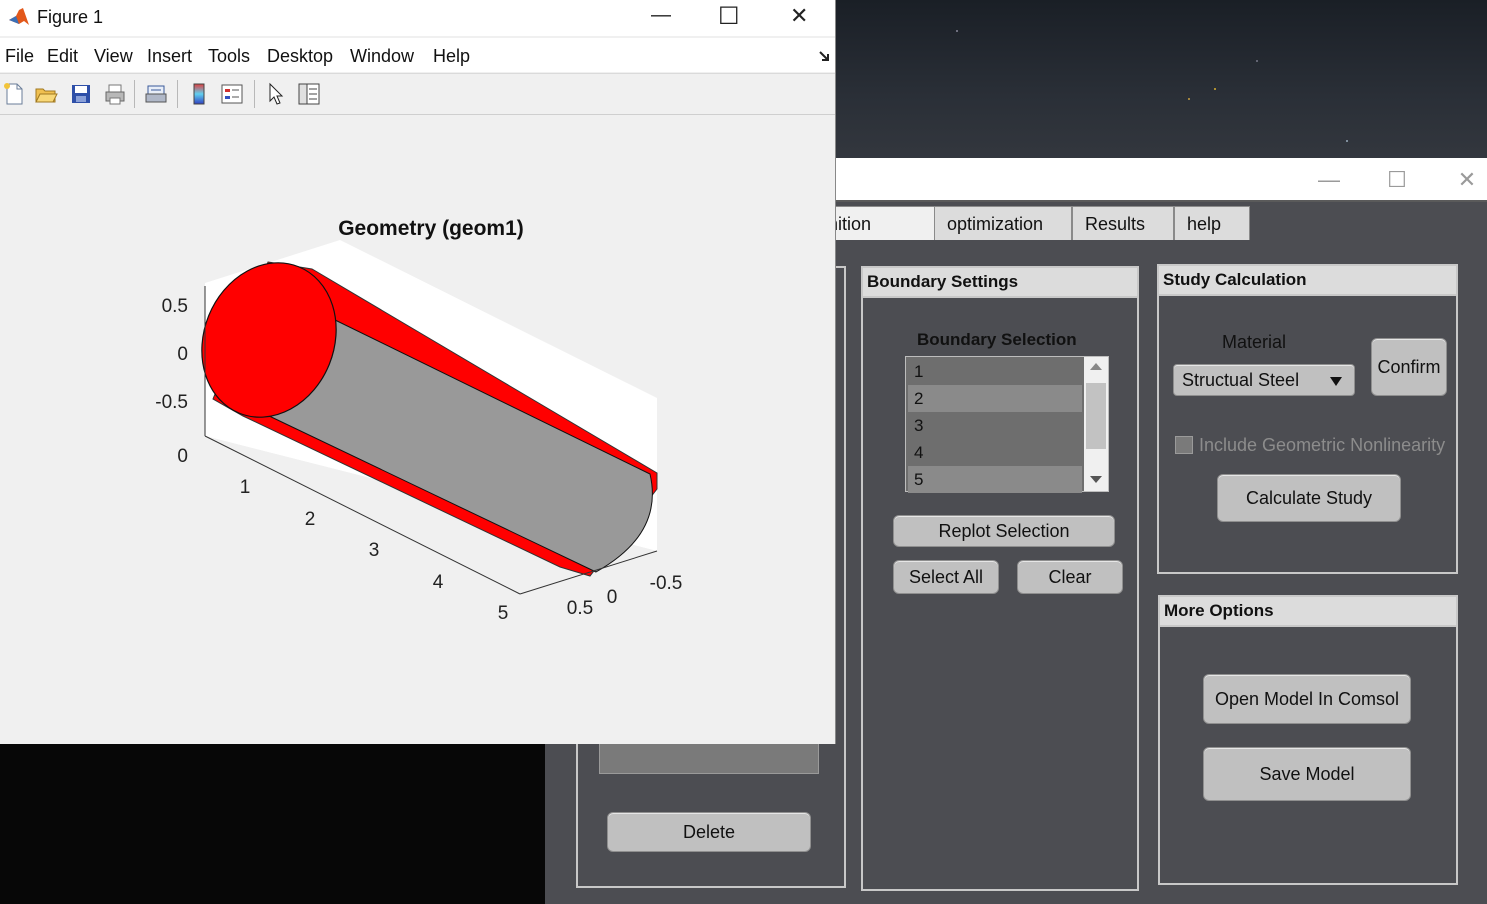 Image resolution: width=1487 pixels, height=904 pixels. I want to click on z-tick-label: 0.5, so click(175, 306).